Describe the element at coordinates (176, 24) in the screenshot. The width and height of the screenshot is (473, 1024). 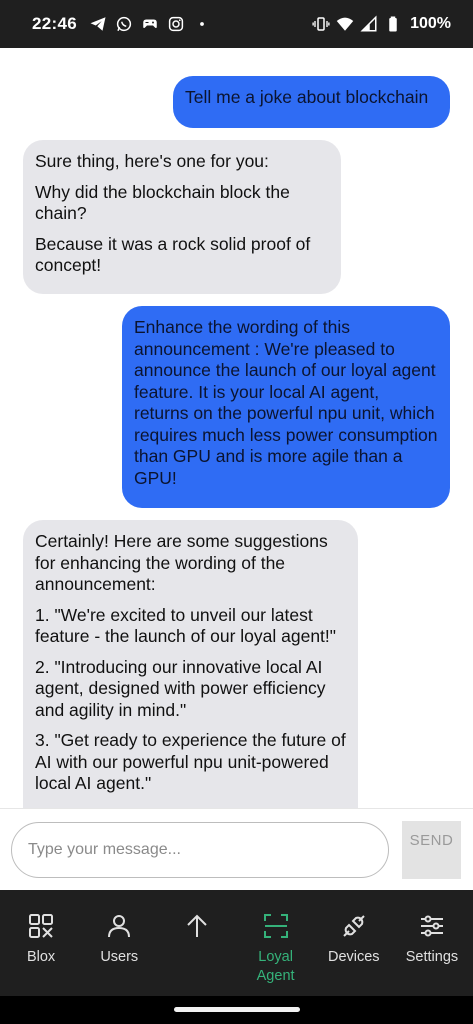
I see `instagram-icon` at that location.